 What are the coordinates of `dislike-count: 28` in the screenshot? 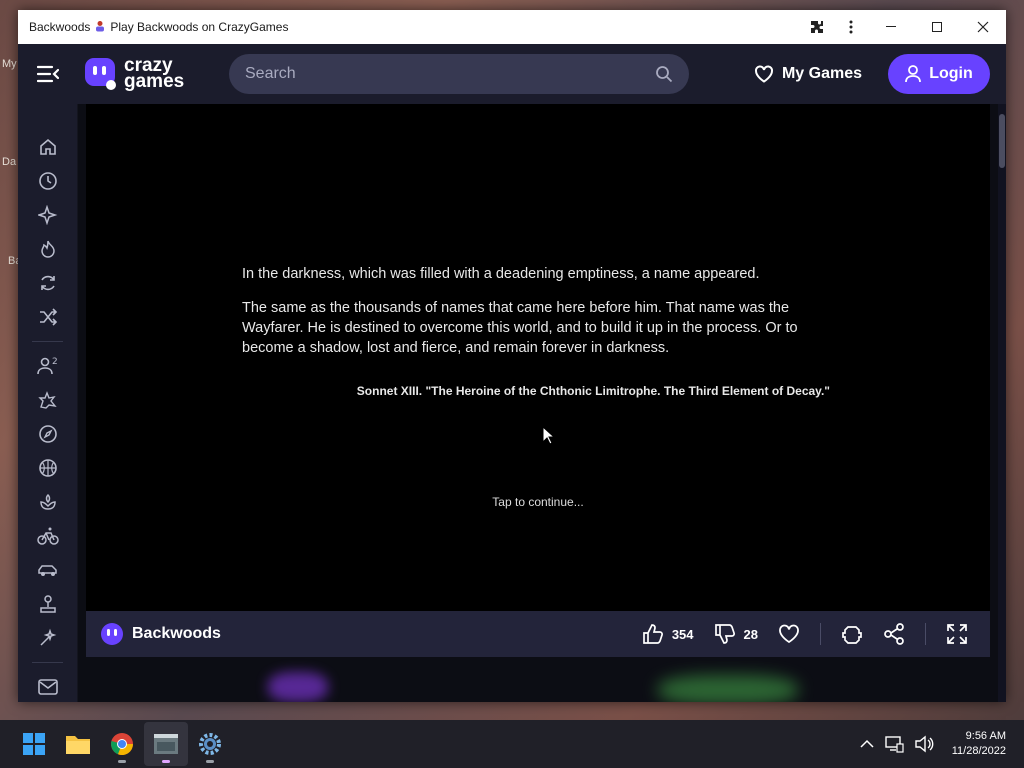 It's located at (750, 634).